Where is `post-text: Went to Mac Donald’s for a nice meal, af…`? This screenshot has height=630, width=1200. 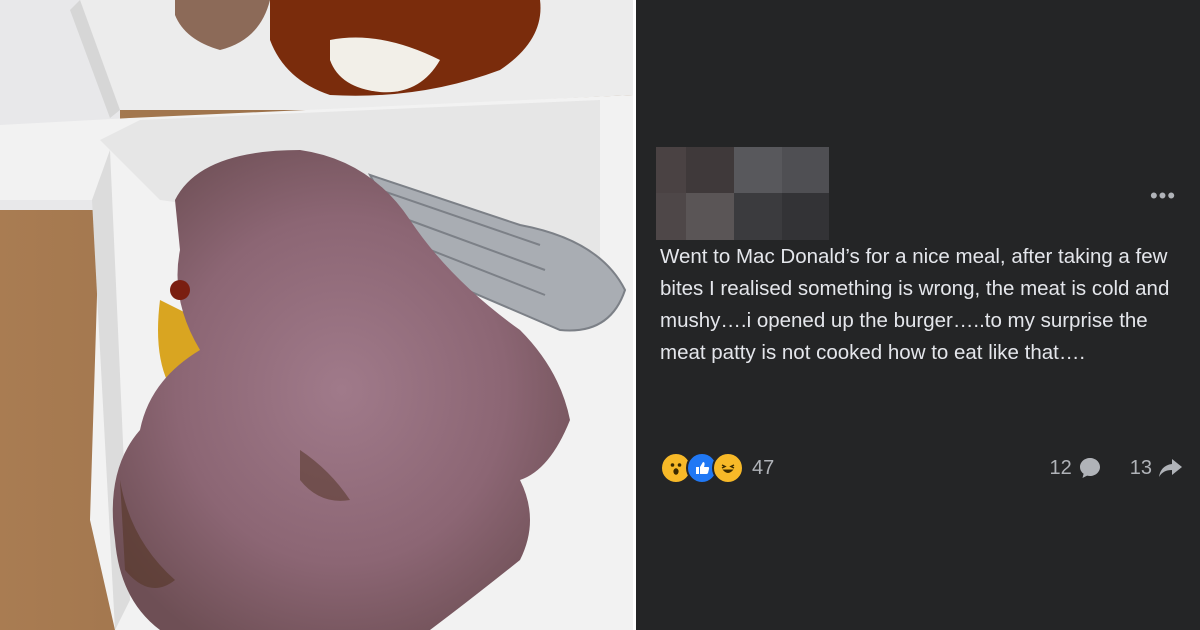
post-text: Went to Mac Donald’s for a nice meal, af… is located at coordinates (915, 304).